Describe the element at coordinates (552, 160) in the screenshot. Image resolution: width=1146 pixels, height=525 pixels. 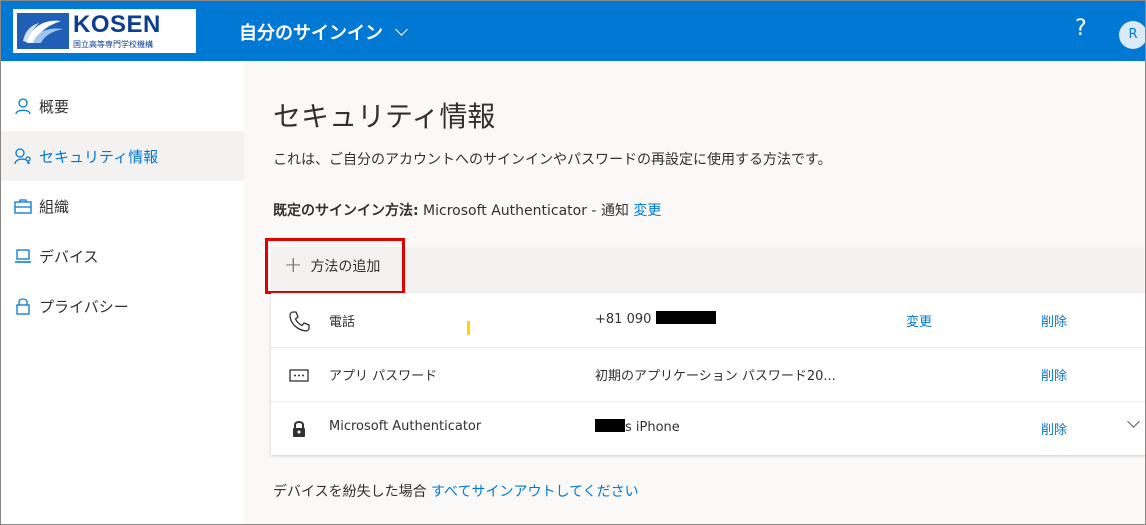
I see `page-description: これは、ご自分のアカウントへのサインインやパスワードの再設定に使用する方法です。` at that location.